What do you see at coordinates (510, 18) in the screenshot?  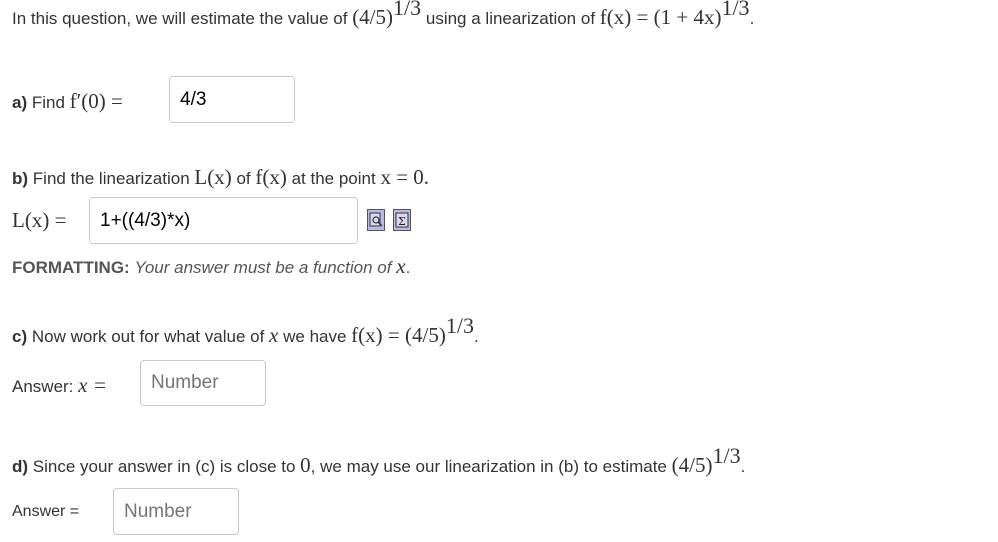 I see `intro-text-2: using a linearization of` at bounding box center [510, 18].